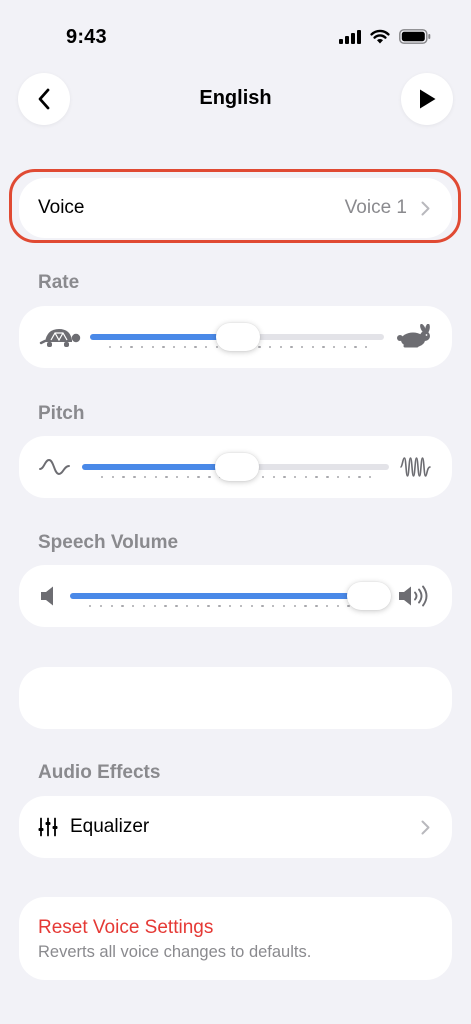 This screenshot has height=1024, width=471. What do you see at coordinates (110, 826) in the screenshot?
I see `equalizer-label: Equalizer` at bounding box center [110, 826].